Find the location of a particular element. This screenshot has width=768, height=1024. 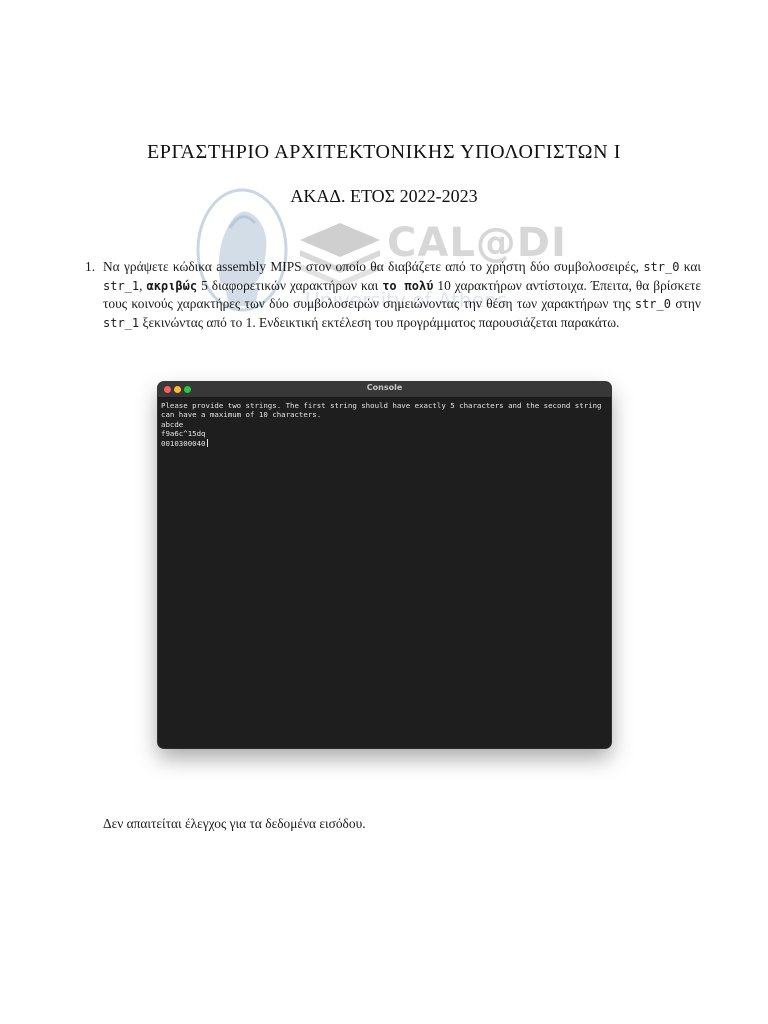

text-segment: στην is located at coordinates (688, 303).